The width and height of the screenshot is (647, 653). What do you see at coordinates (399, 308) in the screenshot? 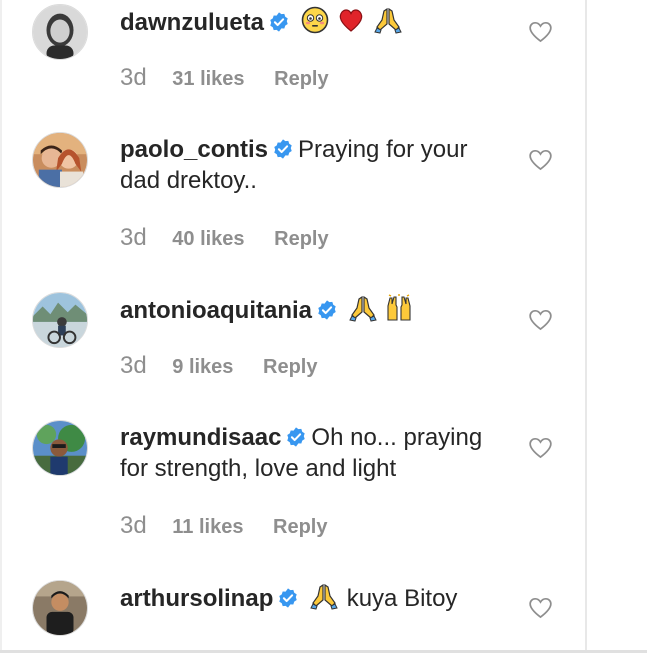
I see `raising-hands-icon` at bounding box center [399, 308].